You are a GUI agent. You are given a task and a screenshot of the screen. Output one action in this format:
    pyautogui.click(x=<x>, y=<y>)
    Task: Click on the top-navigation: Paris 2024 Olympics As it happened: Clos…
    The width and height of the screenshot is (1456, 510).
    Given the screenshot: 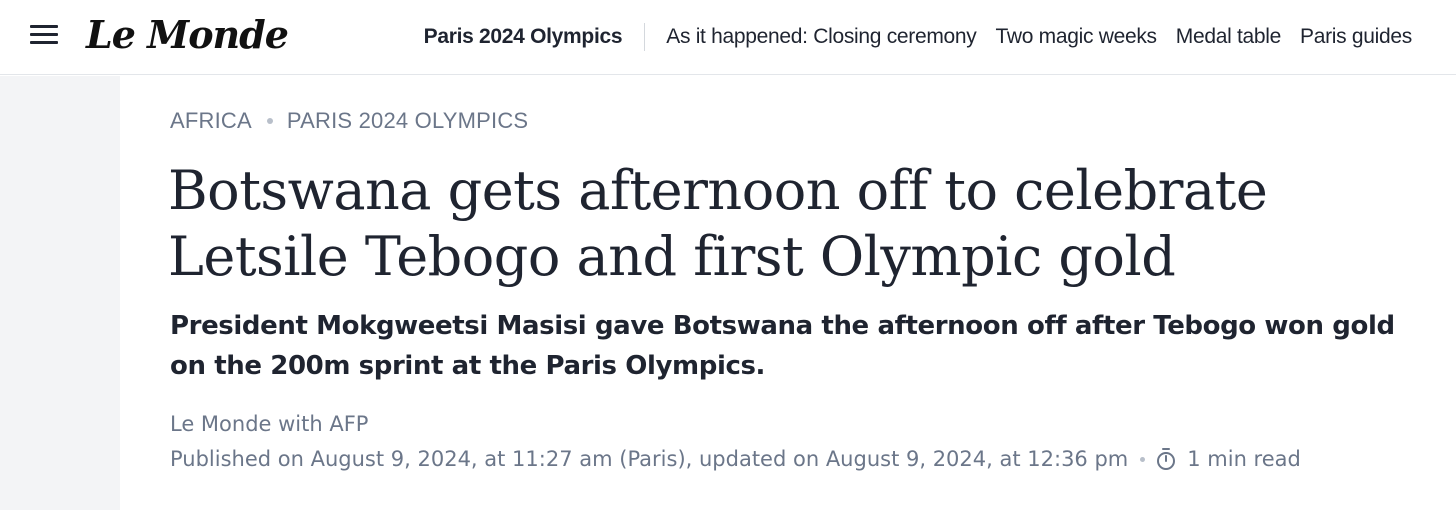 What is the action you would take?
    pyautogui.click(x=918, y=37)
    